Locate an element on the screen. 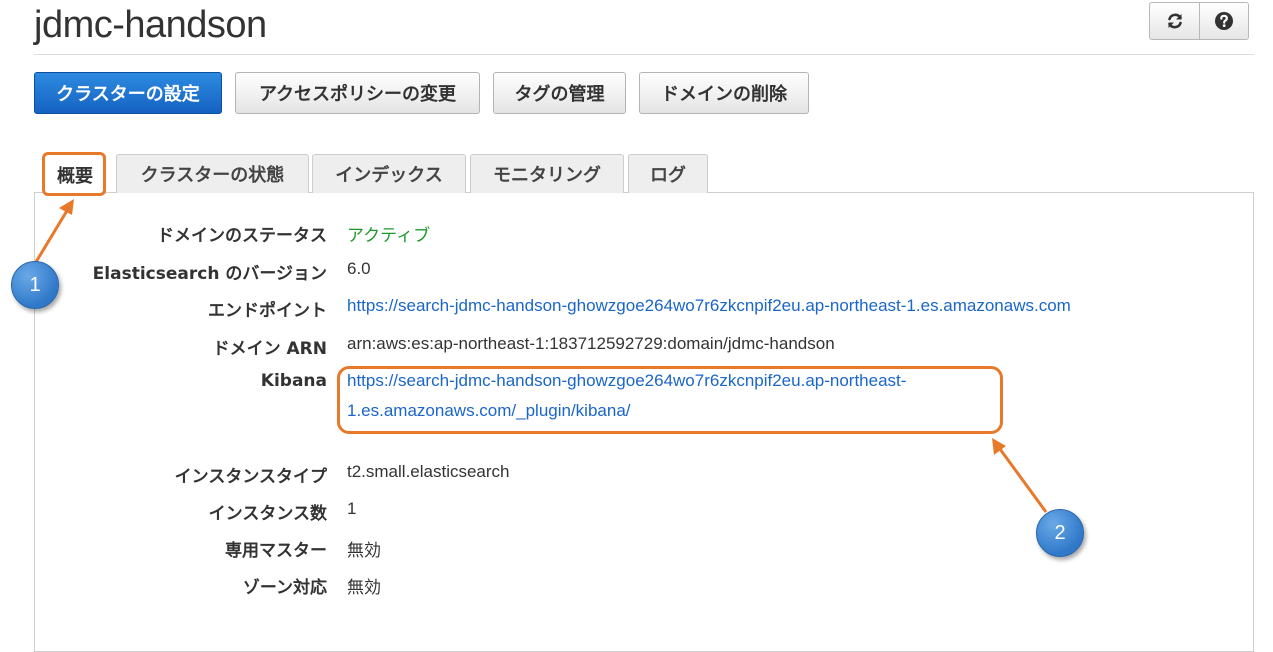 The width and height of the screenshot is (1273, 652). manage-tags-button: タグの管理 is located at coordinates (559, 93).